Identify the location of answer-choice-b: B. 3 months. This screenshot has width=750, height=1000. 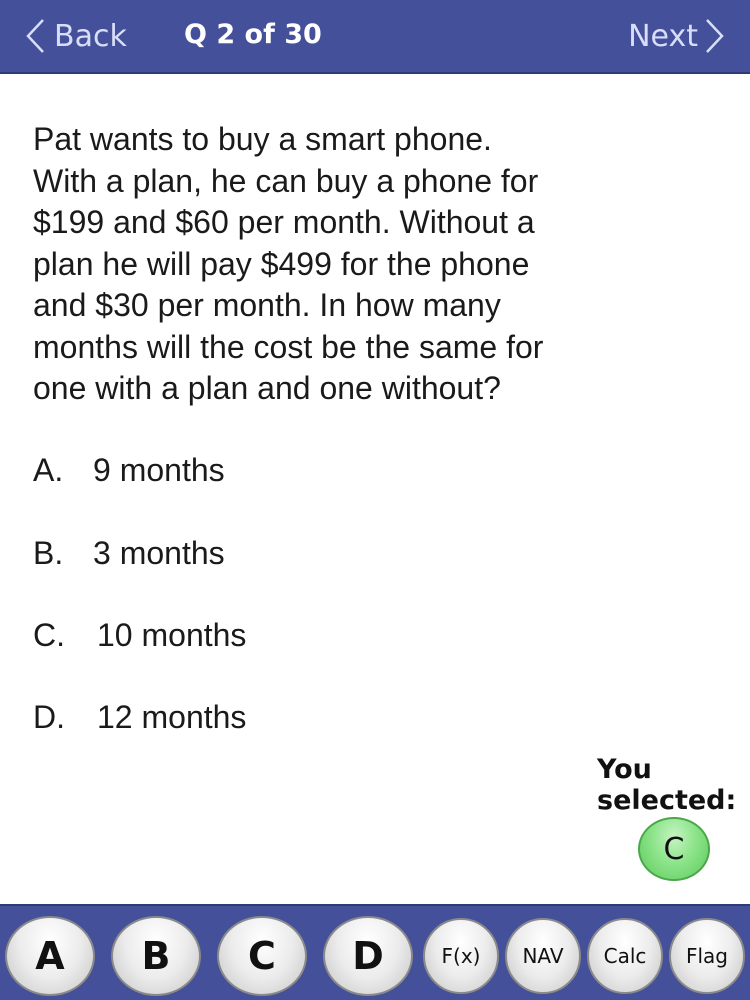
(129, 553).